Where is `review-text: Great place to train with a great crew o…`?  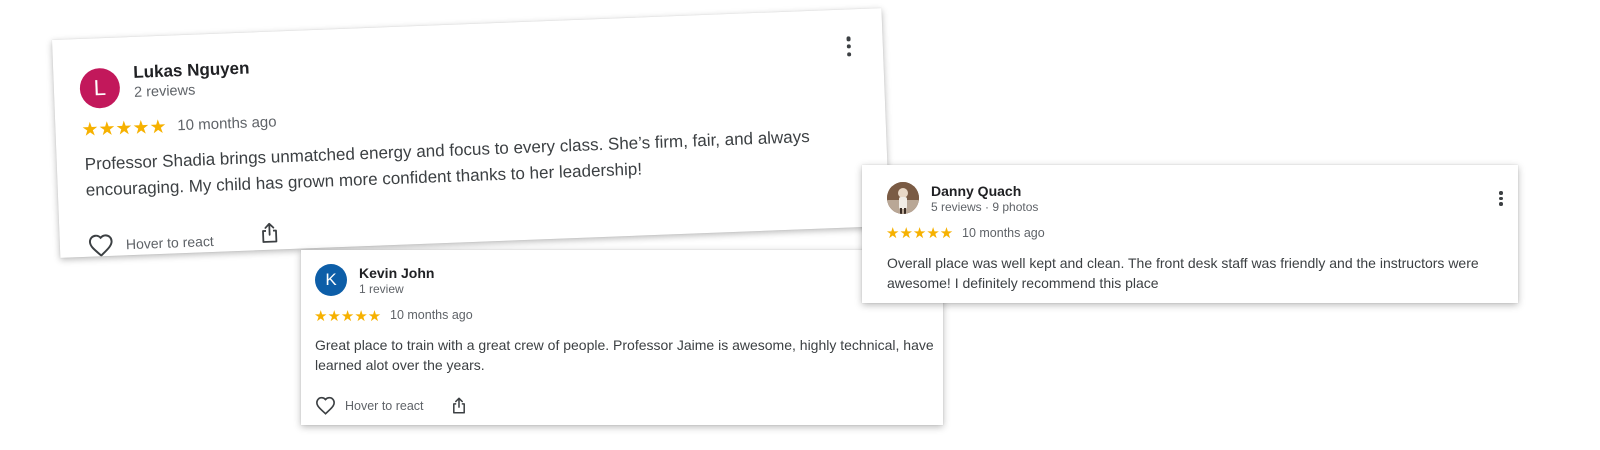
review-text: Great place to train with a great crew o… is located at coordinates (624, 355).